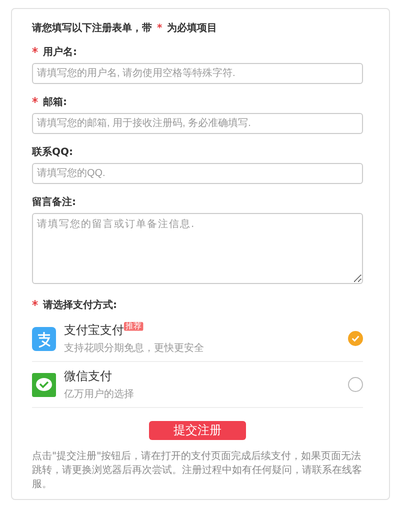 The image size is (400, 506). What do you see at coordinates (44, 384) in the screenshot?
I see `chat-bubble-icon` at bounding box center [44, 384].